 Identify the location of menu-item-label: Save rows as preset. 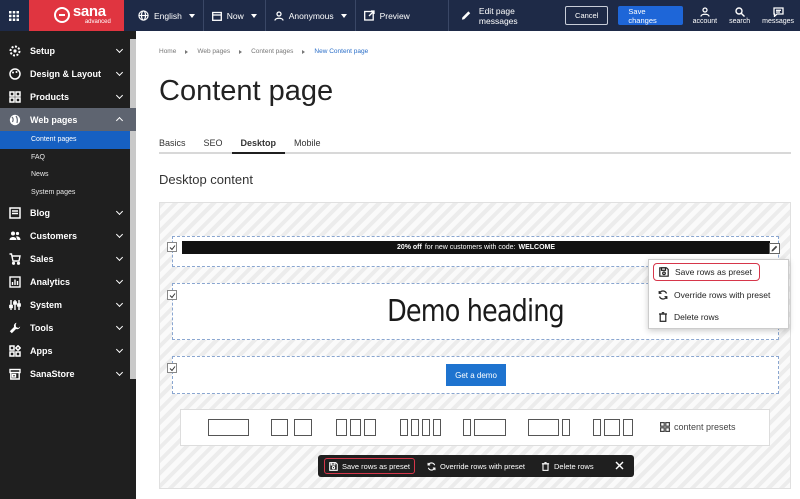
(714, 272).